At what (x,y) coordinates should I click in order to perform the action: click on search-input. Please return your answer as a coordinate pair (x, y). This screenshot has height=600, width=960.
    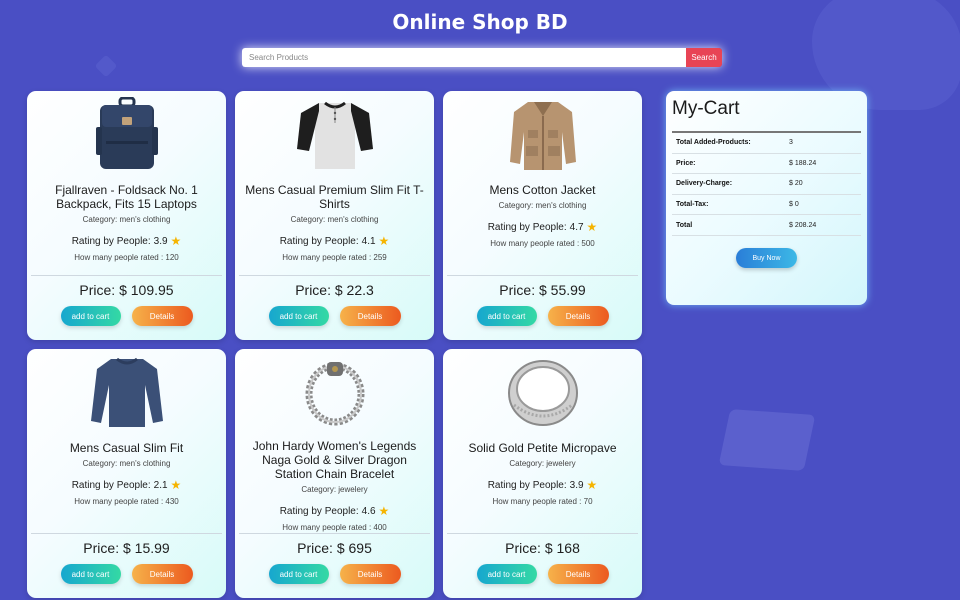
    Looking at the image, I should click on (464, 57).